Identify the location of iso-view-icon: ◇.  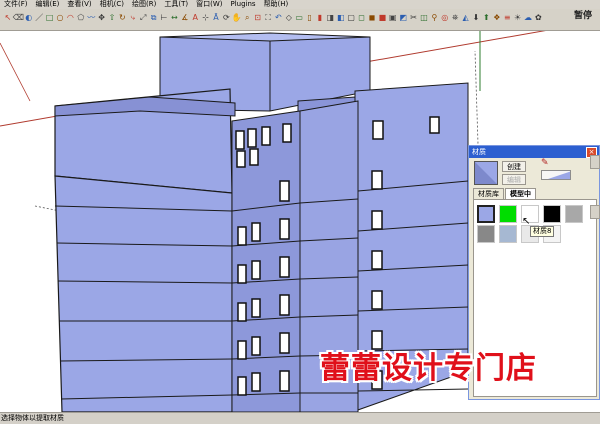
(289, 18).